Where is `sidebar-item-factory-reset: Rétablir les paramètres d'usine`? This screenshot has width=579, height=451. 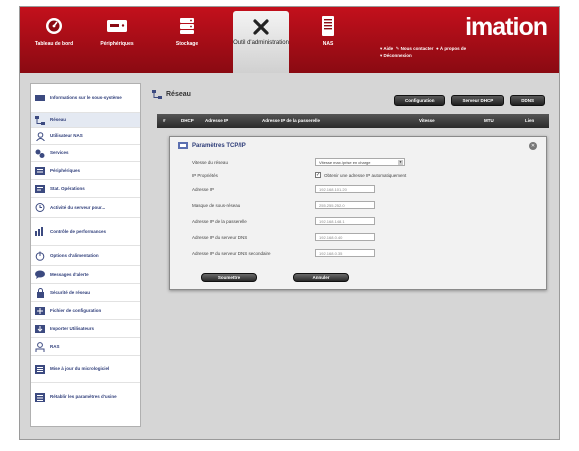 sidebar-item-factory-reset: Rétablir les paramètres d'usine is located at coordinates (85, 396).